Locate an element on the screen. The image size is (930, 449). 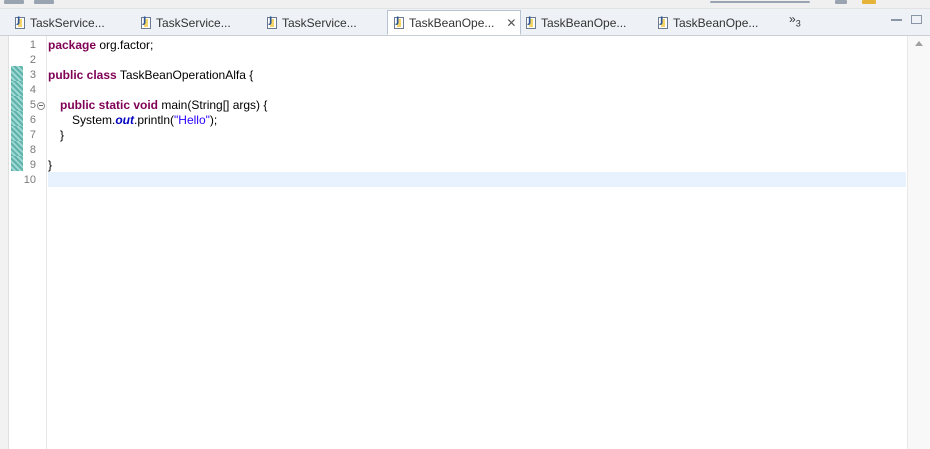
code-line: System.out.println("Hello"); is located at coordinates (144, 120).